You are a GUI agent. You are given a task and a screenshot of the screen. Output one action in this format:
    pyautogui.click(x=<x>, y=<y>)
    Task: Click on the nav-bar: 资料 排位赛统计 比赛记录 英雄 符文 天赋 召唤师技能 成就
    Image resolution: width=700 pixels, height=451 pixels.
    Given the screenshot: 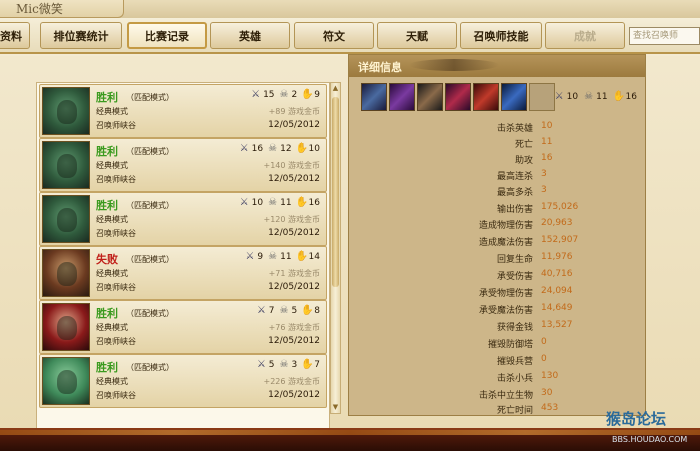 What is the action you would take?
    pyautogui.click(x=350, y=36)
    